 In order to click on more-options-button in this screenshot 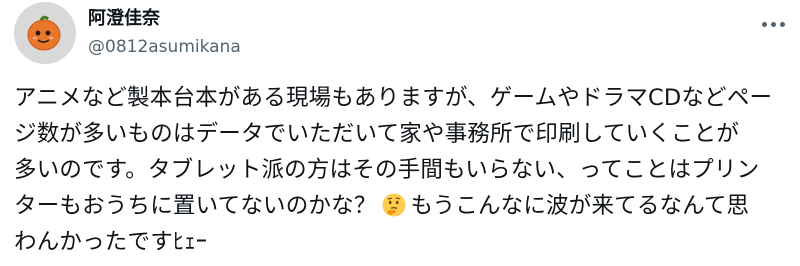, I will do `click(773, 24)`.